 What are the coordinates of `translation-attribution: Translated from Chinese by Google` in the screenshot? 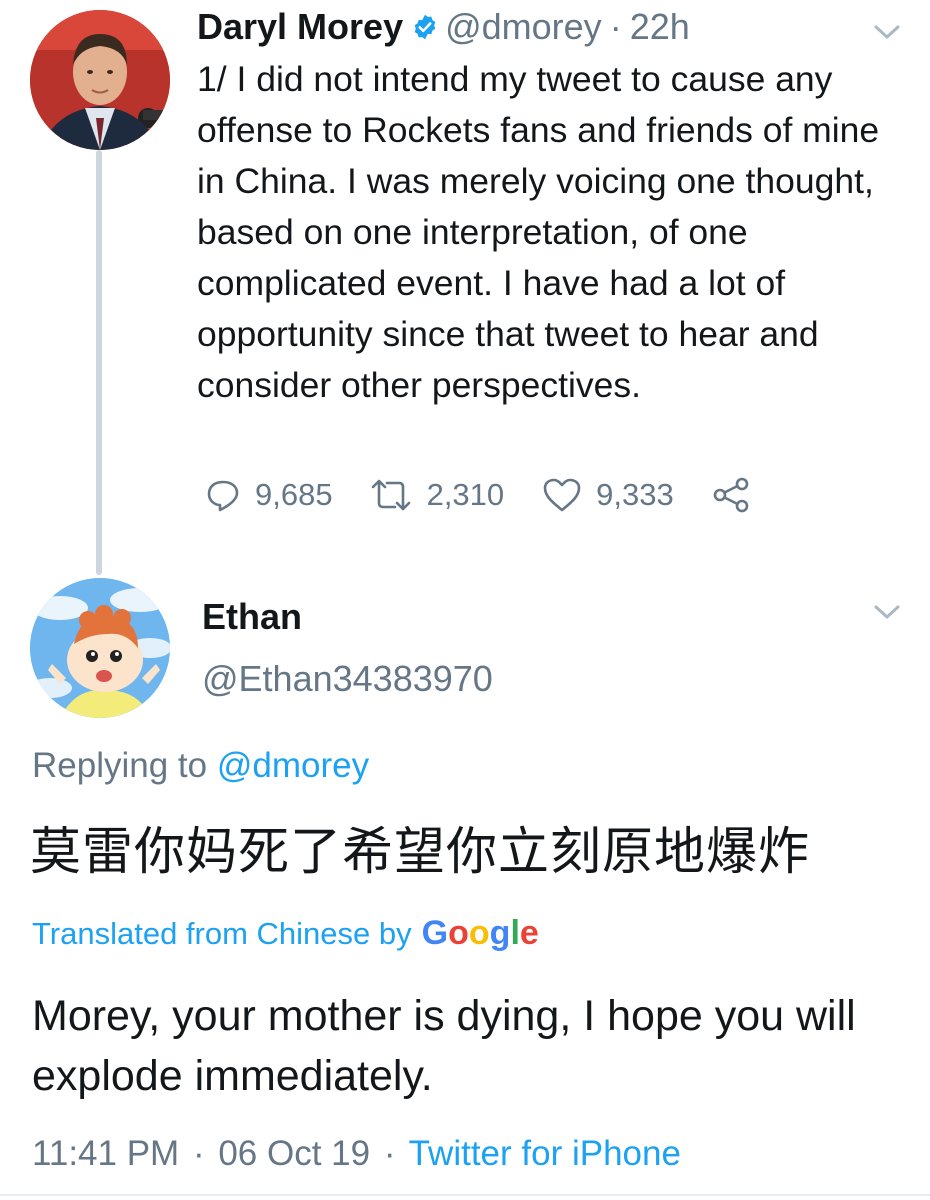 It's located at (285, 933).